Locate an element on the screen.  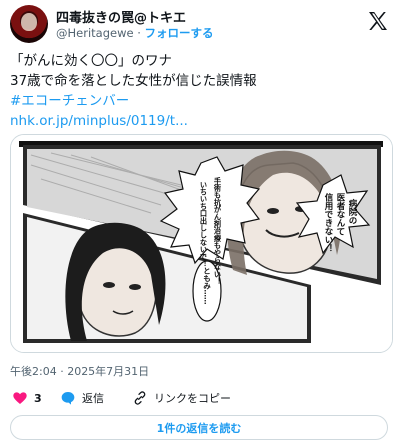
bubble-doctor-col-3: 信用できない！ is located at coordinates (328, 222).